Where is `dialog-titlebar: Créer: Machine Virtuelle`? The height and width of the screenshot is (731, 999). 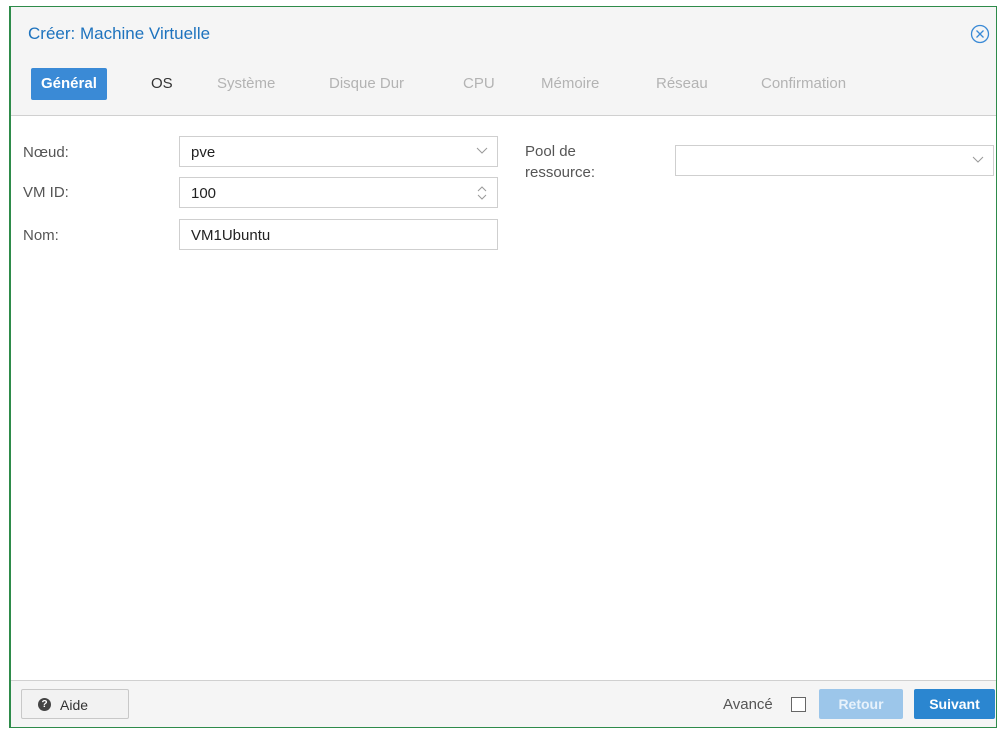
dialog-titlebar: Créer: Machine Virtuelle is located at coordinates (503, 34).